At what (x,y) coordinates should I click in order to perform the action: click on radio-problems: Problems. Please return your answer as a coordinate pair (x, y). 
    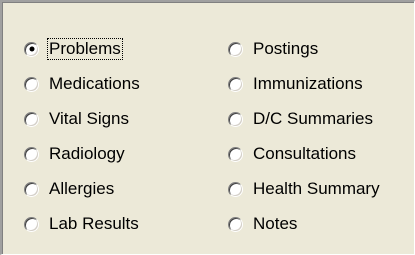
    Looking at the image, I should click on (73, 49).